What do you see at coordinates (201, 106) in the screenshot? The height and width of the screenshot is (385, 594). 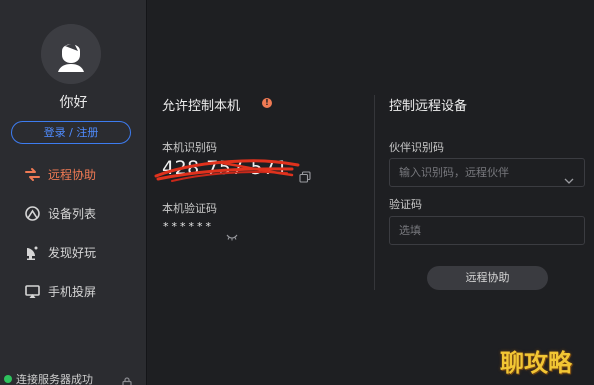 I see `allow-control-title: 允许控制本机` at bounding box center [201, 106].